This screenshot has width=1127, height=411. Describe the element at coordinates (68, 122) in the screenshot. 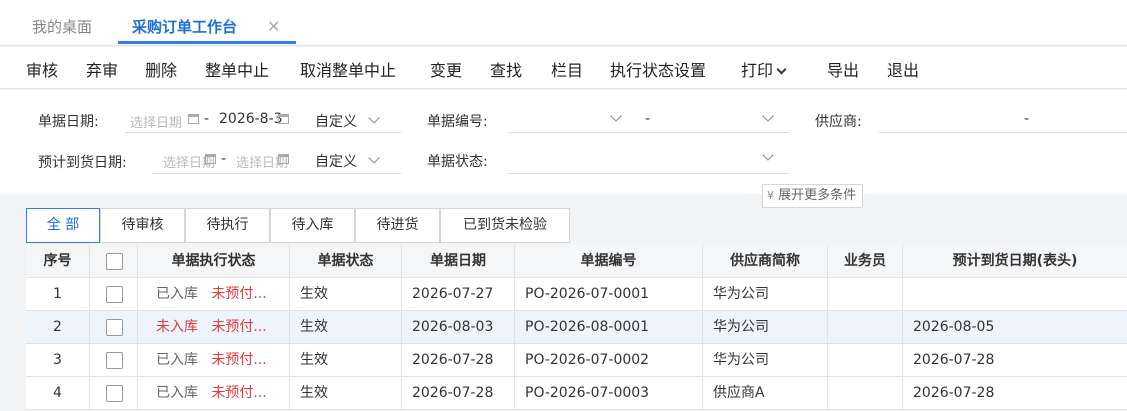

I see `doc-date-label: 单据日期:` at that location.